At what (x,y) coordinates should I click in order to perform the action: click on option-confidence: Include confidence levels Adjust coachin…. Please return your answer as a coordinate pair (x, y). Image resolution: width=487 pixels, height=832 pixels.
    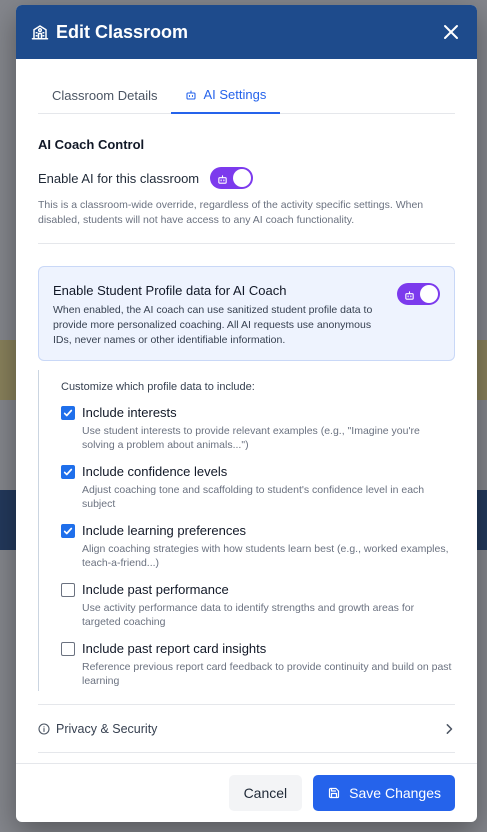
    Looking at the image, I should click on (258, 487).